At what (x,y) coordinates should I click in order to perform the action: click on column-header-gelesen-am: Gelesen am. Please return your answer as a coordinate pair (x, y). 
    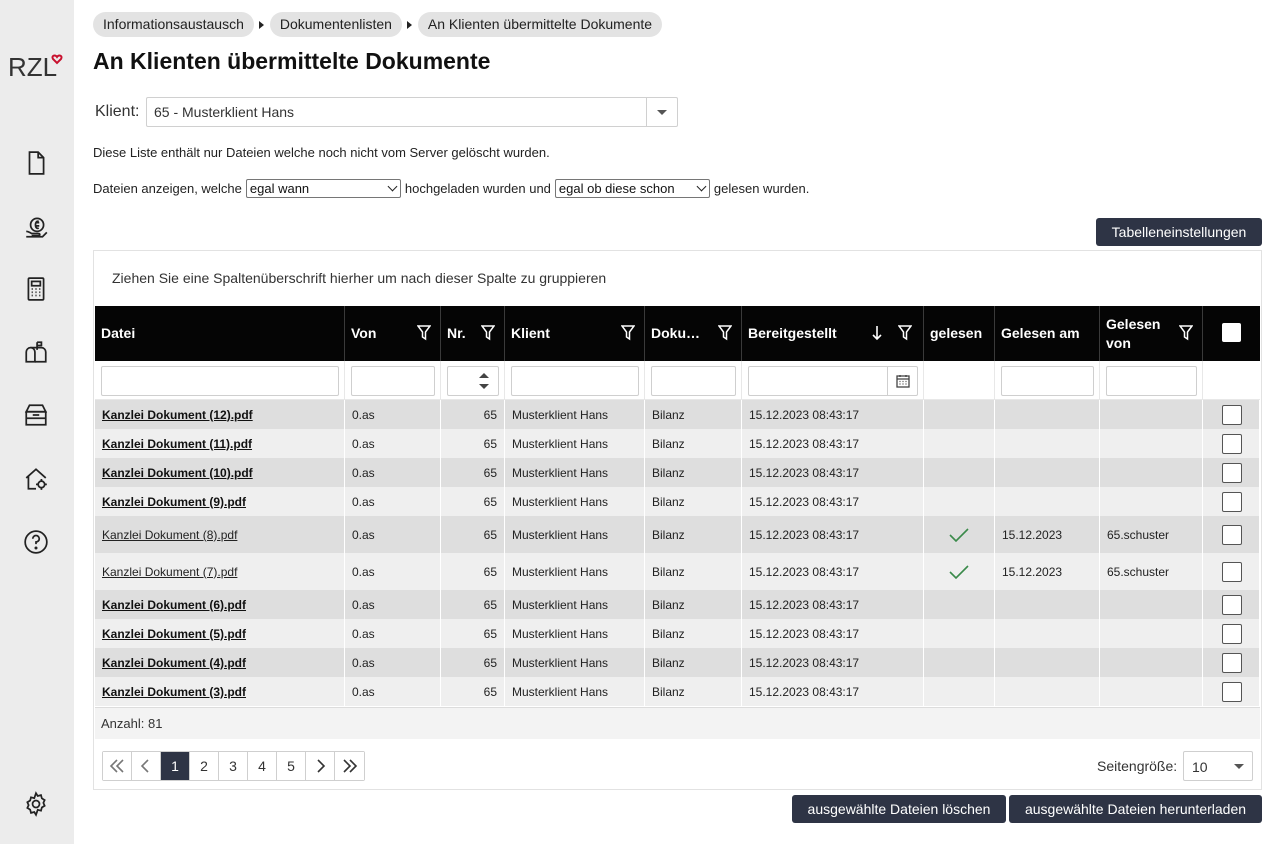
    Looking at the image, I should click on (1047, 333).